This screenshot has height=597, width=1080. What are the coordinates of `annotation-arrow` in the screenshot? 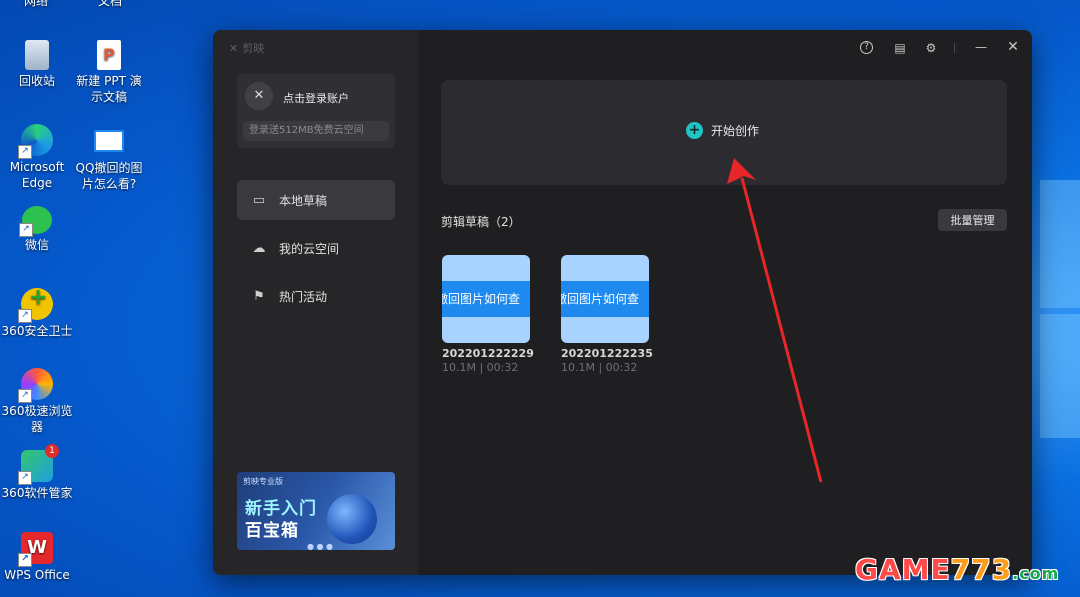 It's located at (775, 320).